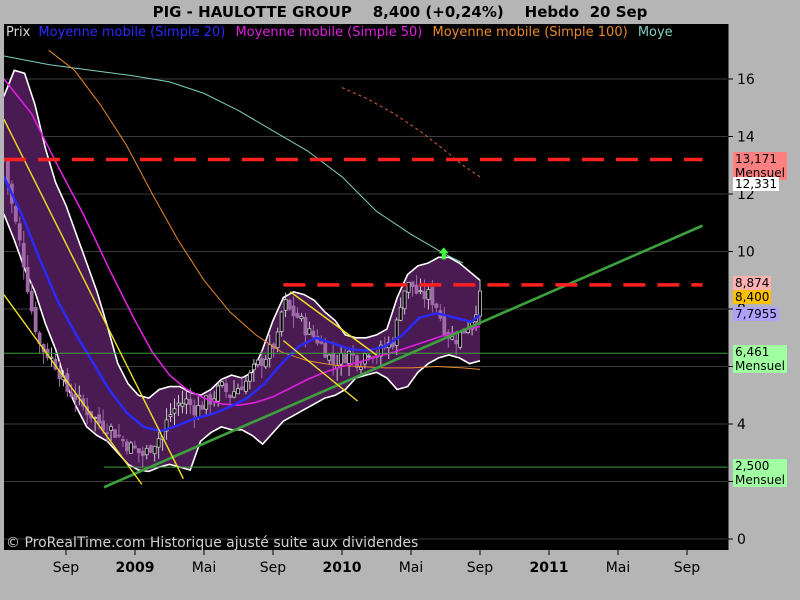 The width and height of the screenshot is (800, 600). Describe the element at coordinates (746, 138) in the screenshot. I see `y-tick-label: 14` at that location.